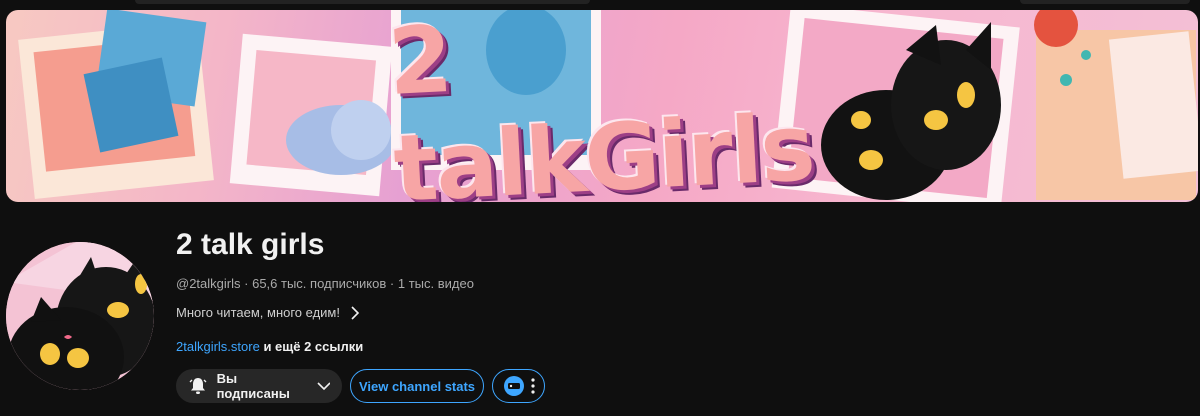 The height and width of the screenshot is (416, 1200). Describe the element at coordinates (218, 346) in the screenshot. I see `channel-link: 2talkgirls.store` at that location.